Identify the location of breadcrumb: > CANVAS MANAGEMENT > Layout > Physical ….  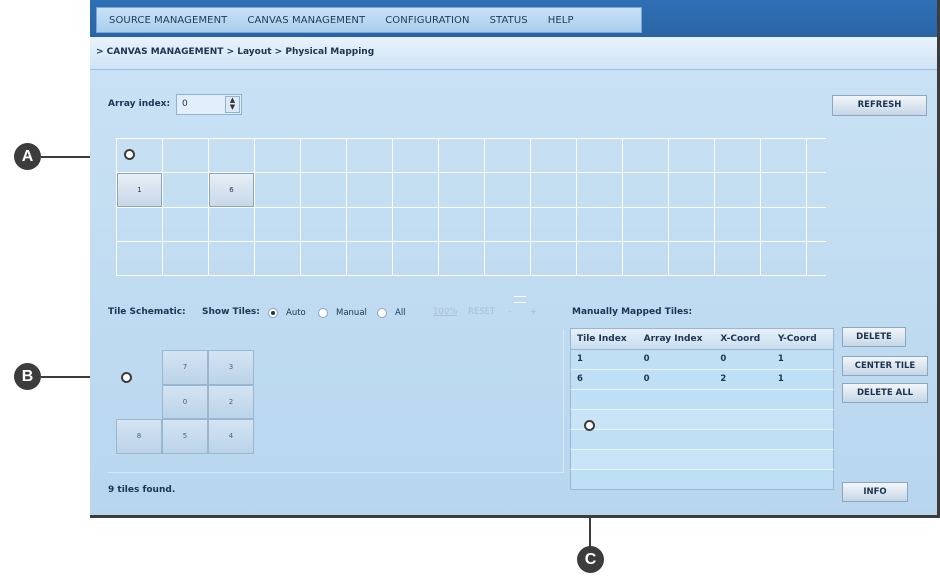
(513, 53).